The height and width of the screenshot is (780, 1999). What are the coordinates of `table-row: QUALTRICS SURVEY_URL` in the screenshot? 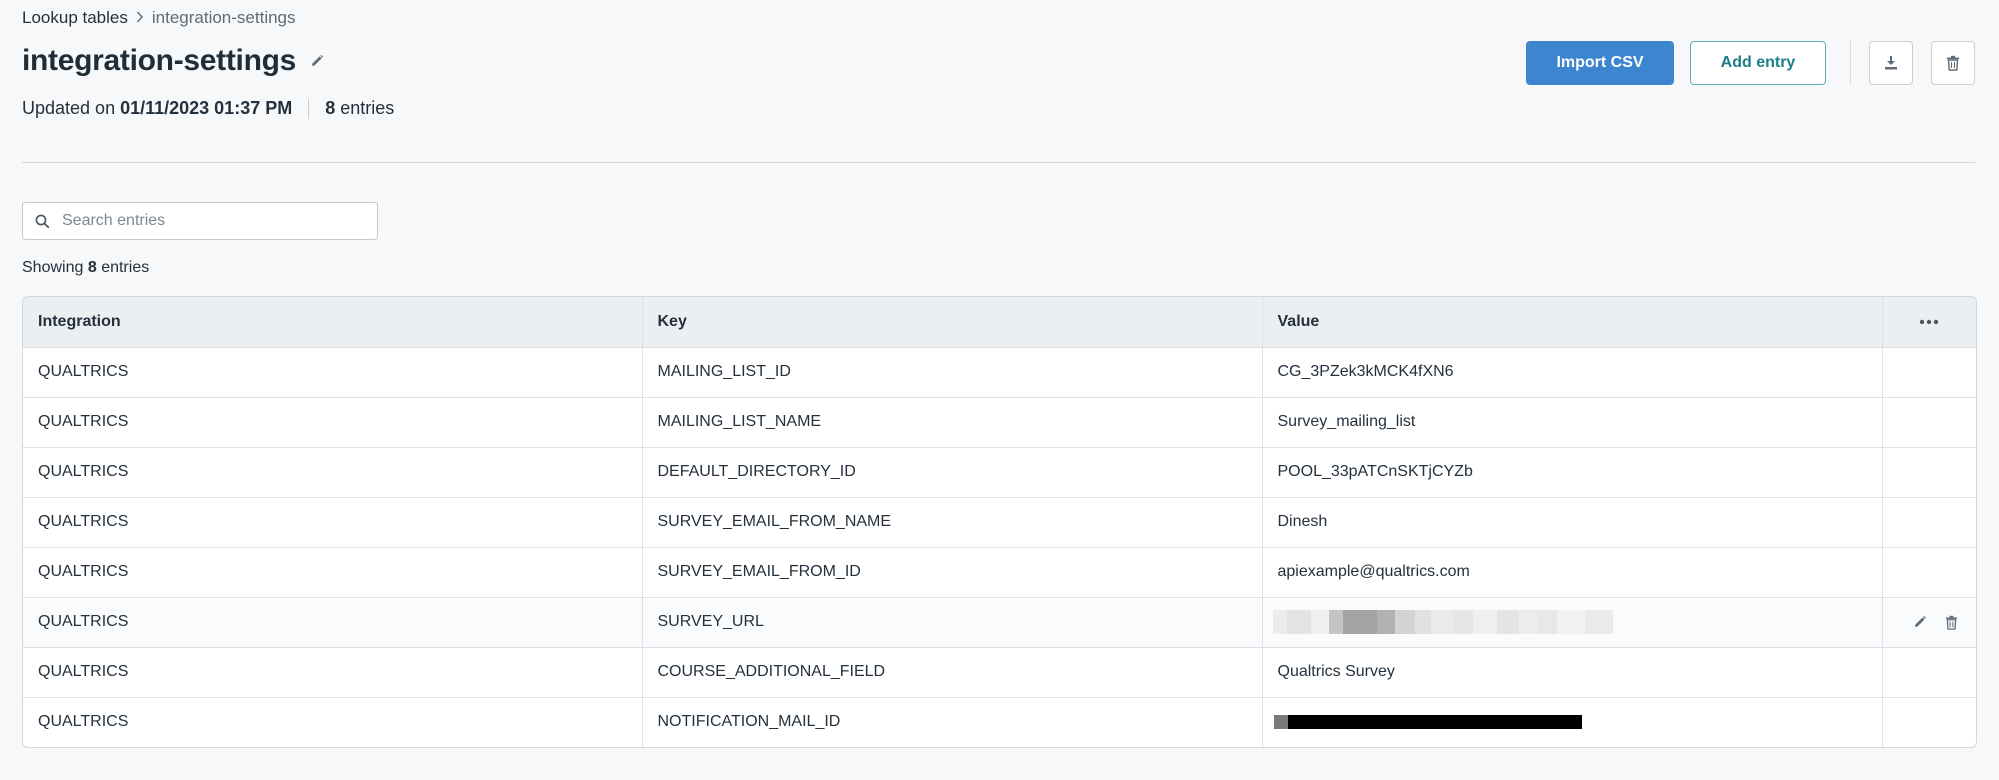 It's located at (1000, 622).